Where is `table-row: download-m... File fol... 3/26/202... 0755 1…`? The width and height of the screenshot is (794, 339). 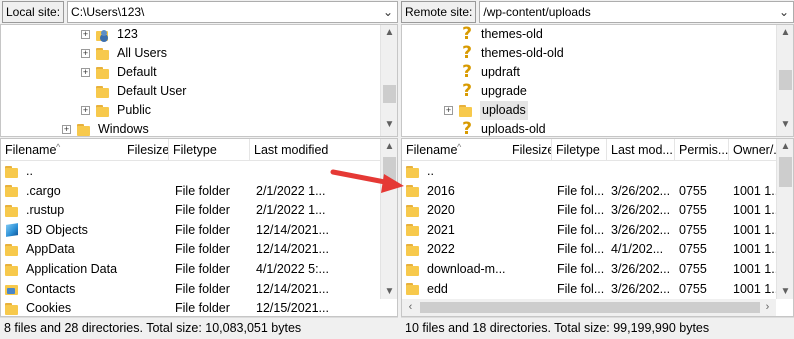
table-row: download-m... File fol... 3/26/202... 0755 1… is located at coordinates (589, 270).